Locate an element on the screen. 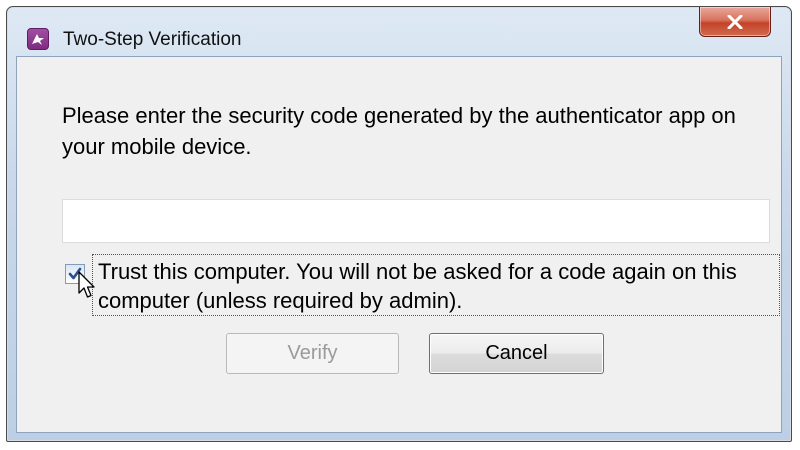 This screenshot has height=450, width=800. cancel-button: Cancel is located at coordinates (516, 353).